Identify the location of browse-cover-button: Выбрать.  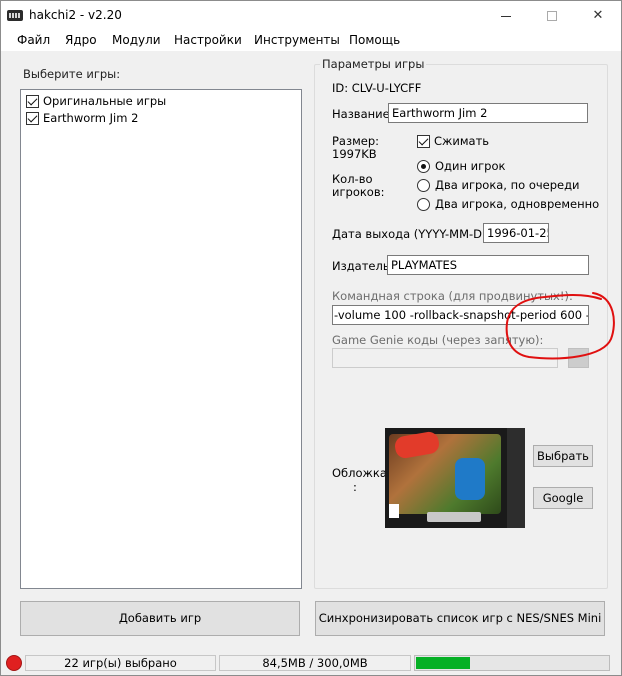
(563, 456).